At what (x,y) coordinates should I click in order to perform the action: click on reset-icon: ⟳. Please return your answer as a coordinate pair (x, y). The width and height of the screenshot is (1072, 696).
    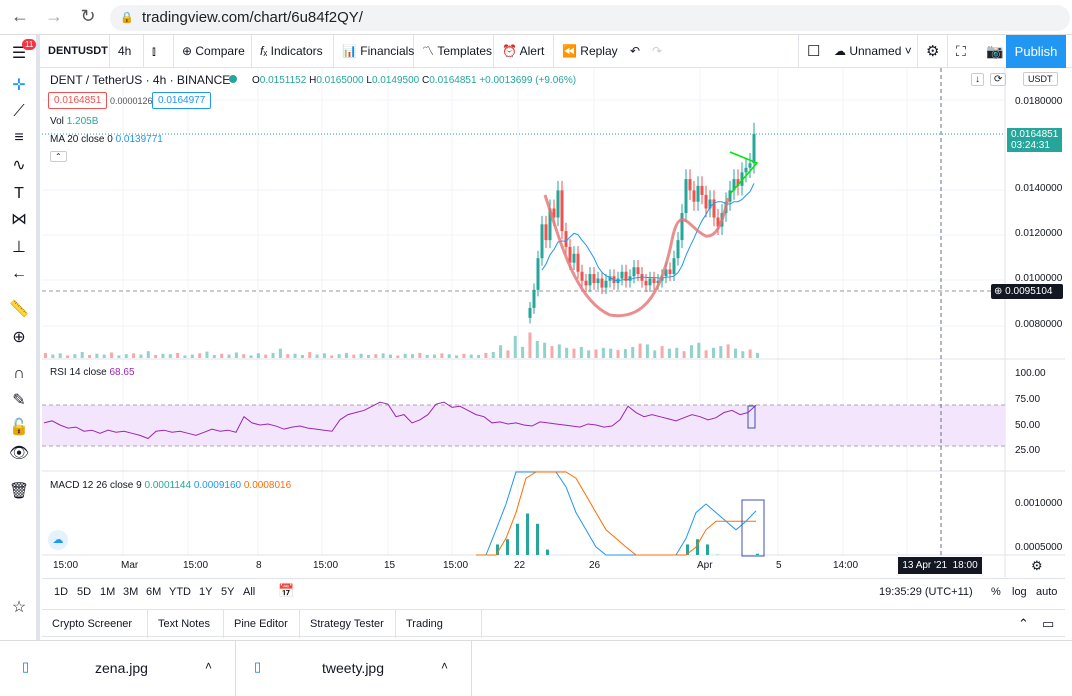
    Looking at the image, I should click on (998, 79).